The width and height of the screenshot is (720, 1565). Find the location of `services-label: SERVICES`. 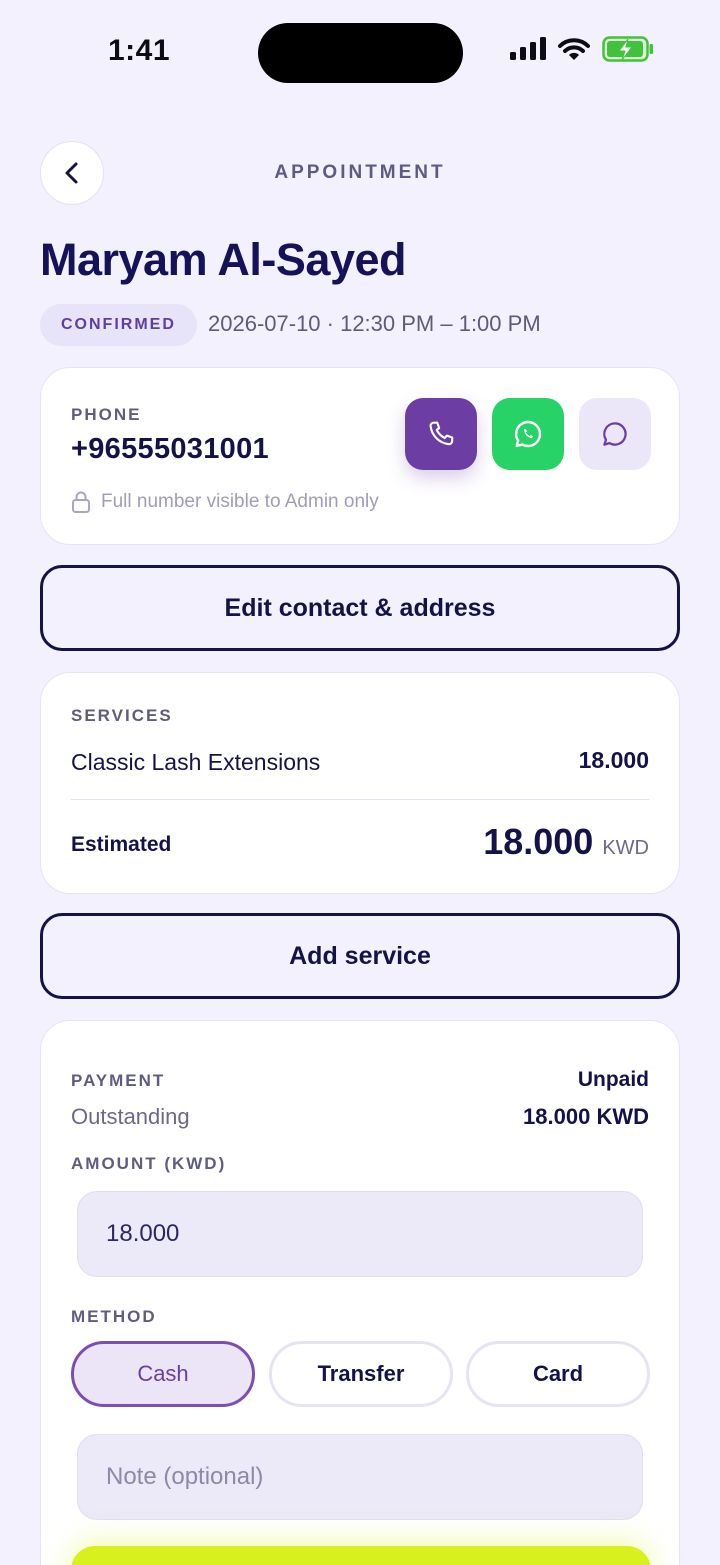

services-label: SERVICES is located at coordinates (122, 715).